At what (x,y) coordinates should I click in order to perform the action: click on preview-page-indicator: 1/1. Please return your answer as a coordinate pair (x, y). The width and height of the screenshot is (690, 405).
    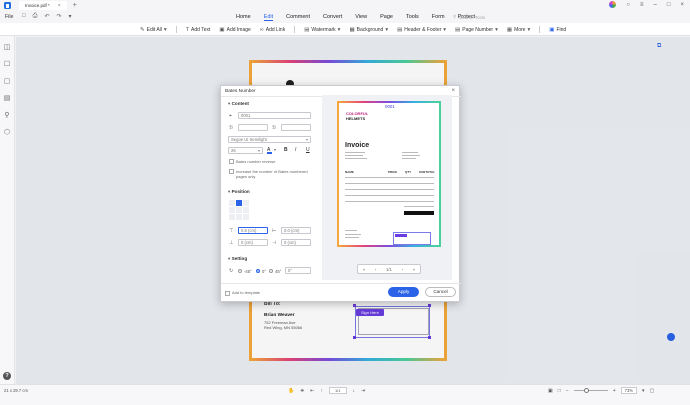
    Looking at the image, I should click on (389, 269).